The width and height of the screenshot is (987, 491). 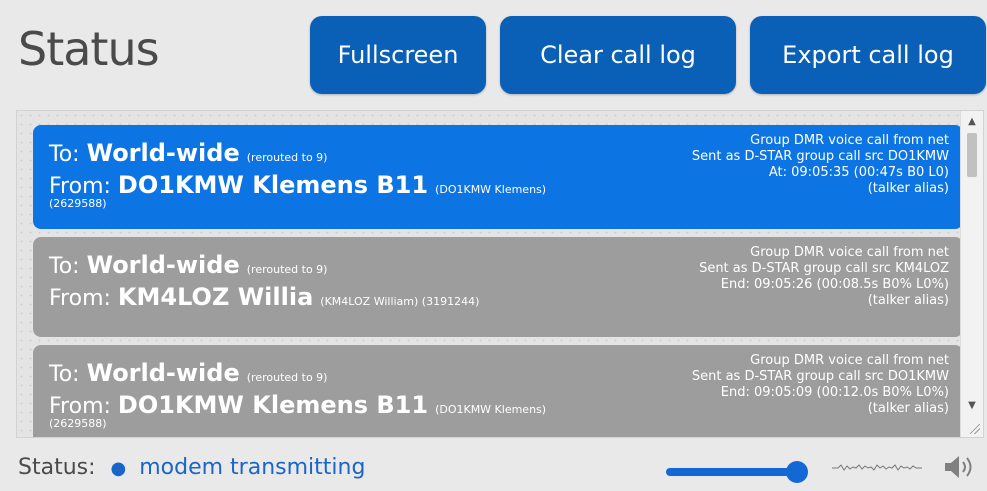 What do you see at coordinates (972, 406) in the screenshot?
I see `scroll-down-icon: ▼` at bounding box center [972, 406].